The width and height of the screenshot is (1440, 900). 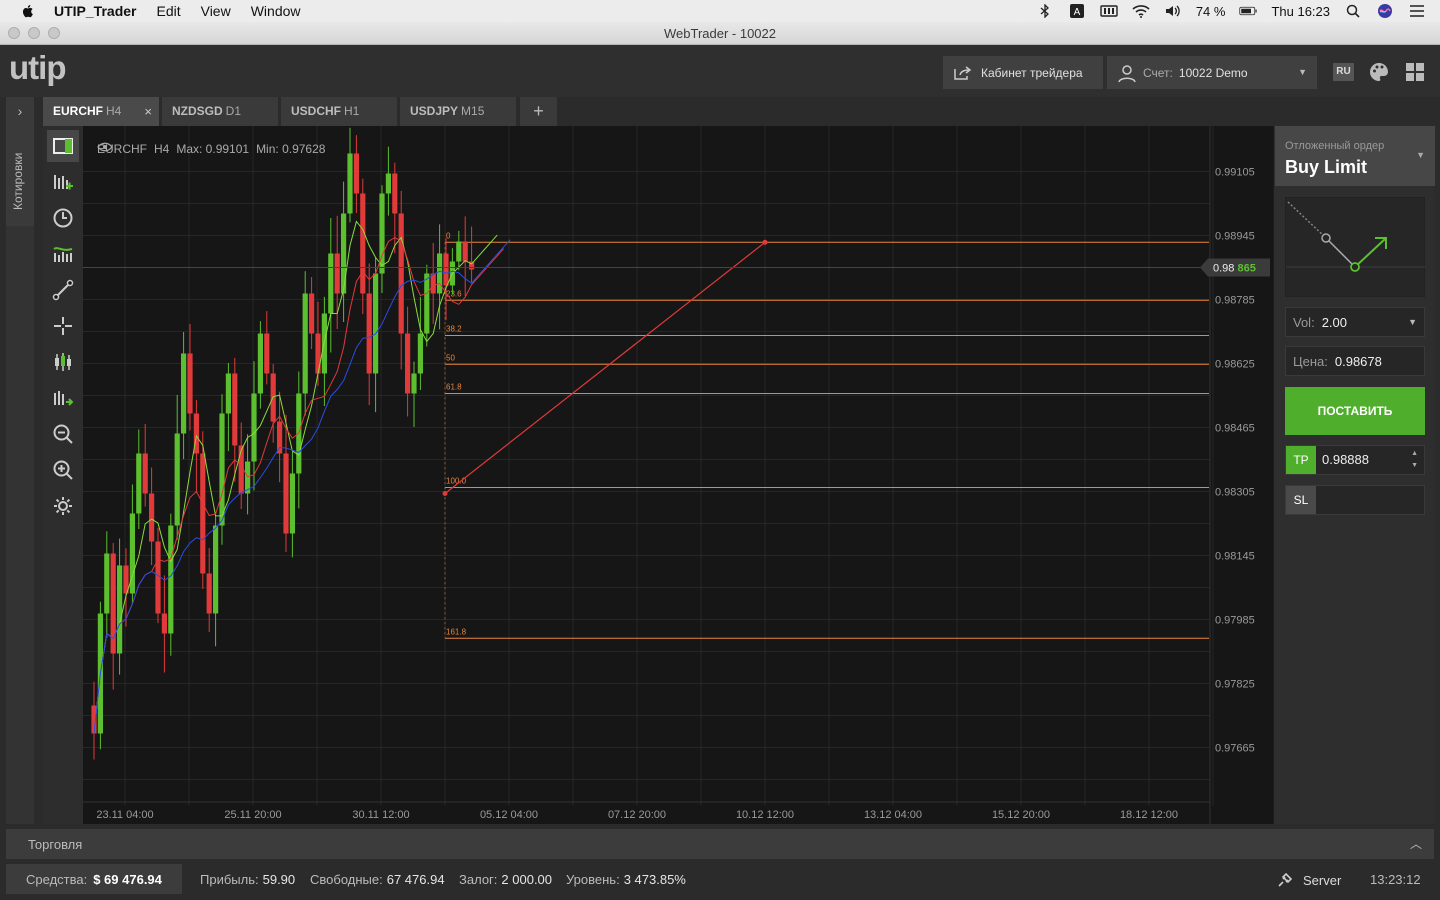 What do you see at coordinates (213, 149) in the screenshot?
I see `chart-max: Max: 0.99101` at bounding box center [213, 149].